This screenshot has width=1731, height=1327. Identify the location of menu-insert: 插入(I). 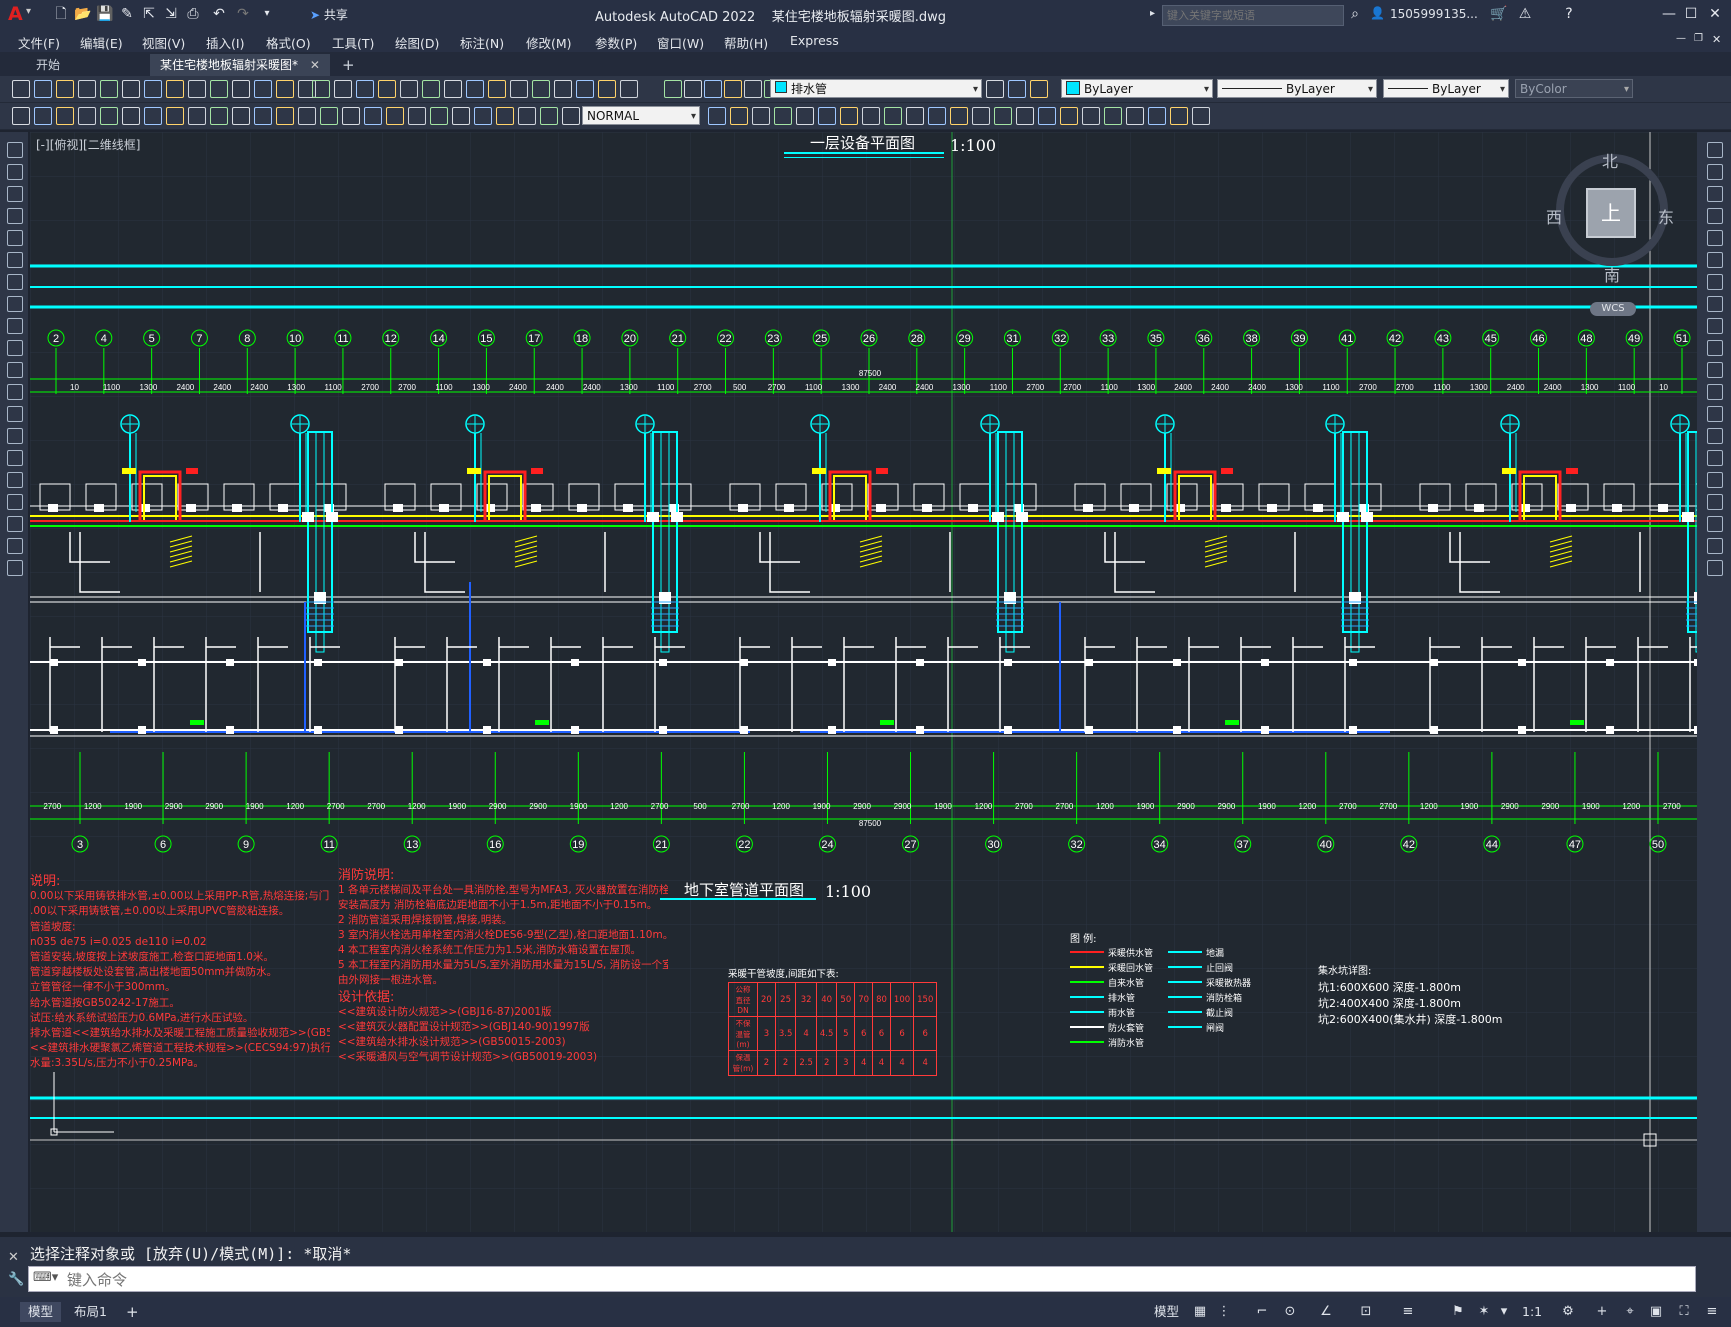
(225, 42).